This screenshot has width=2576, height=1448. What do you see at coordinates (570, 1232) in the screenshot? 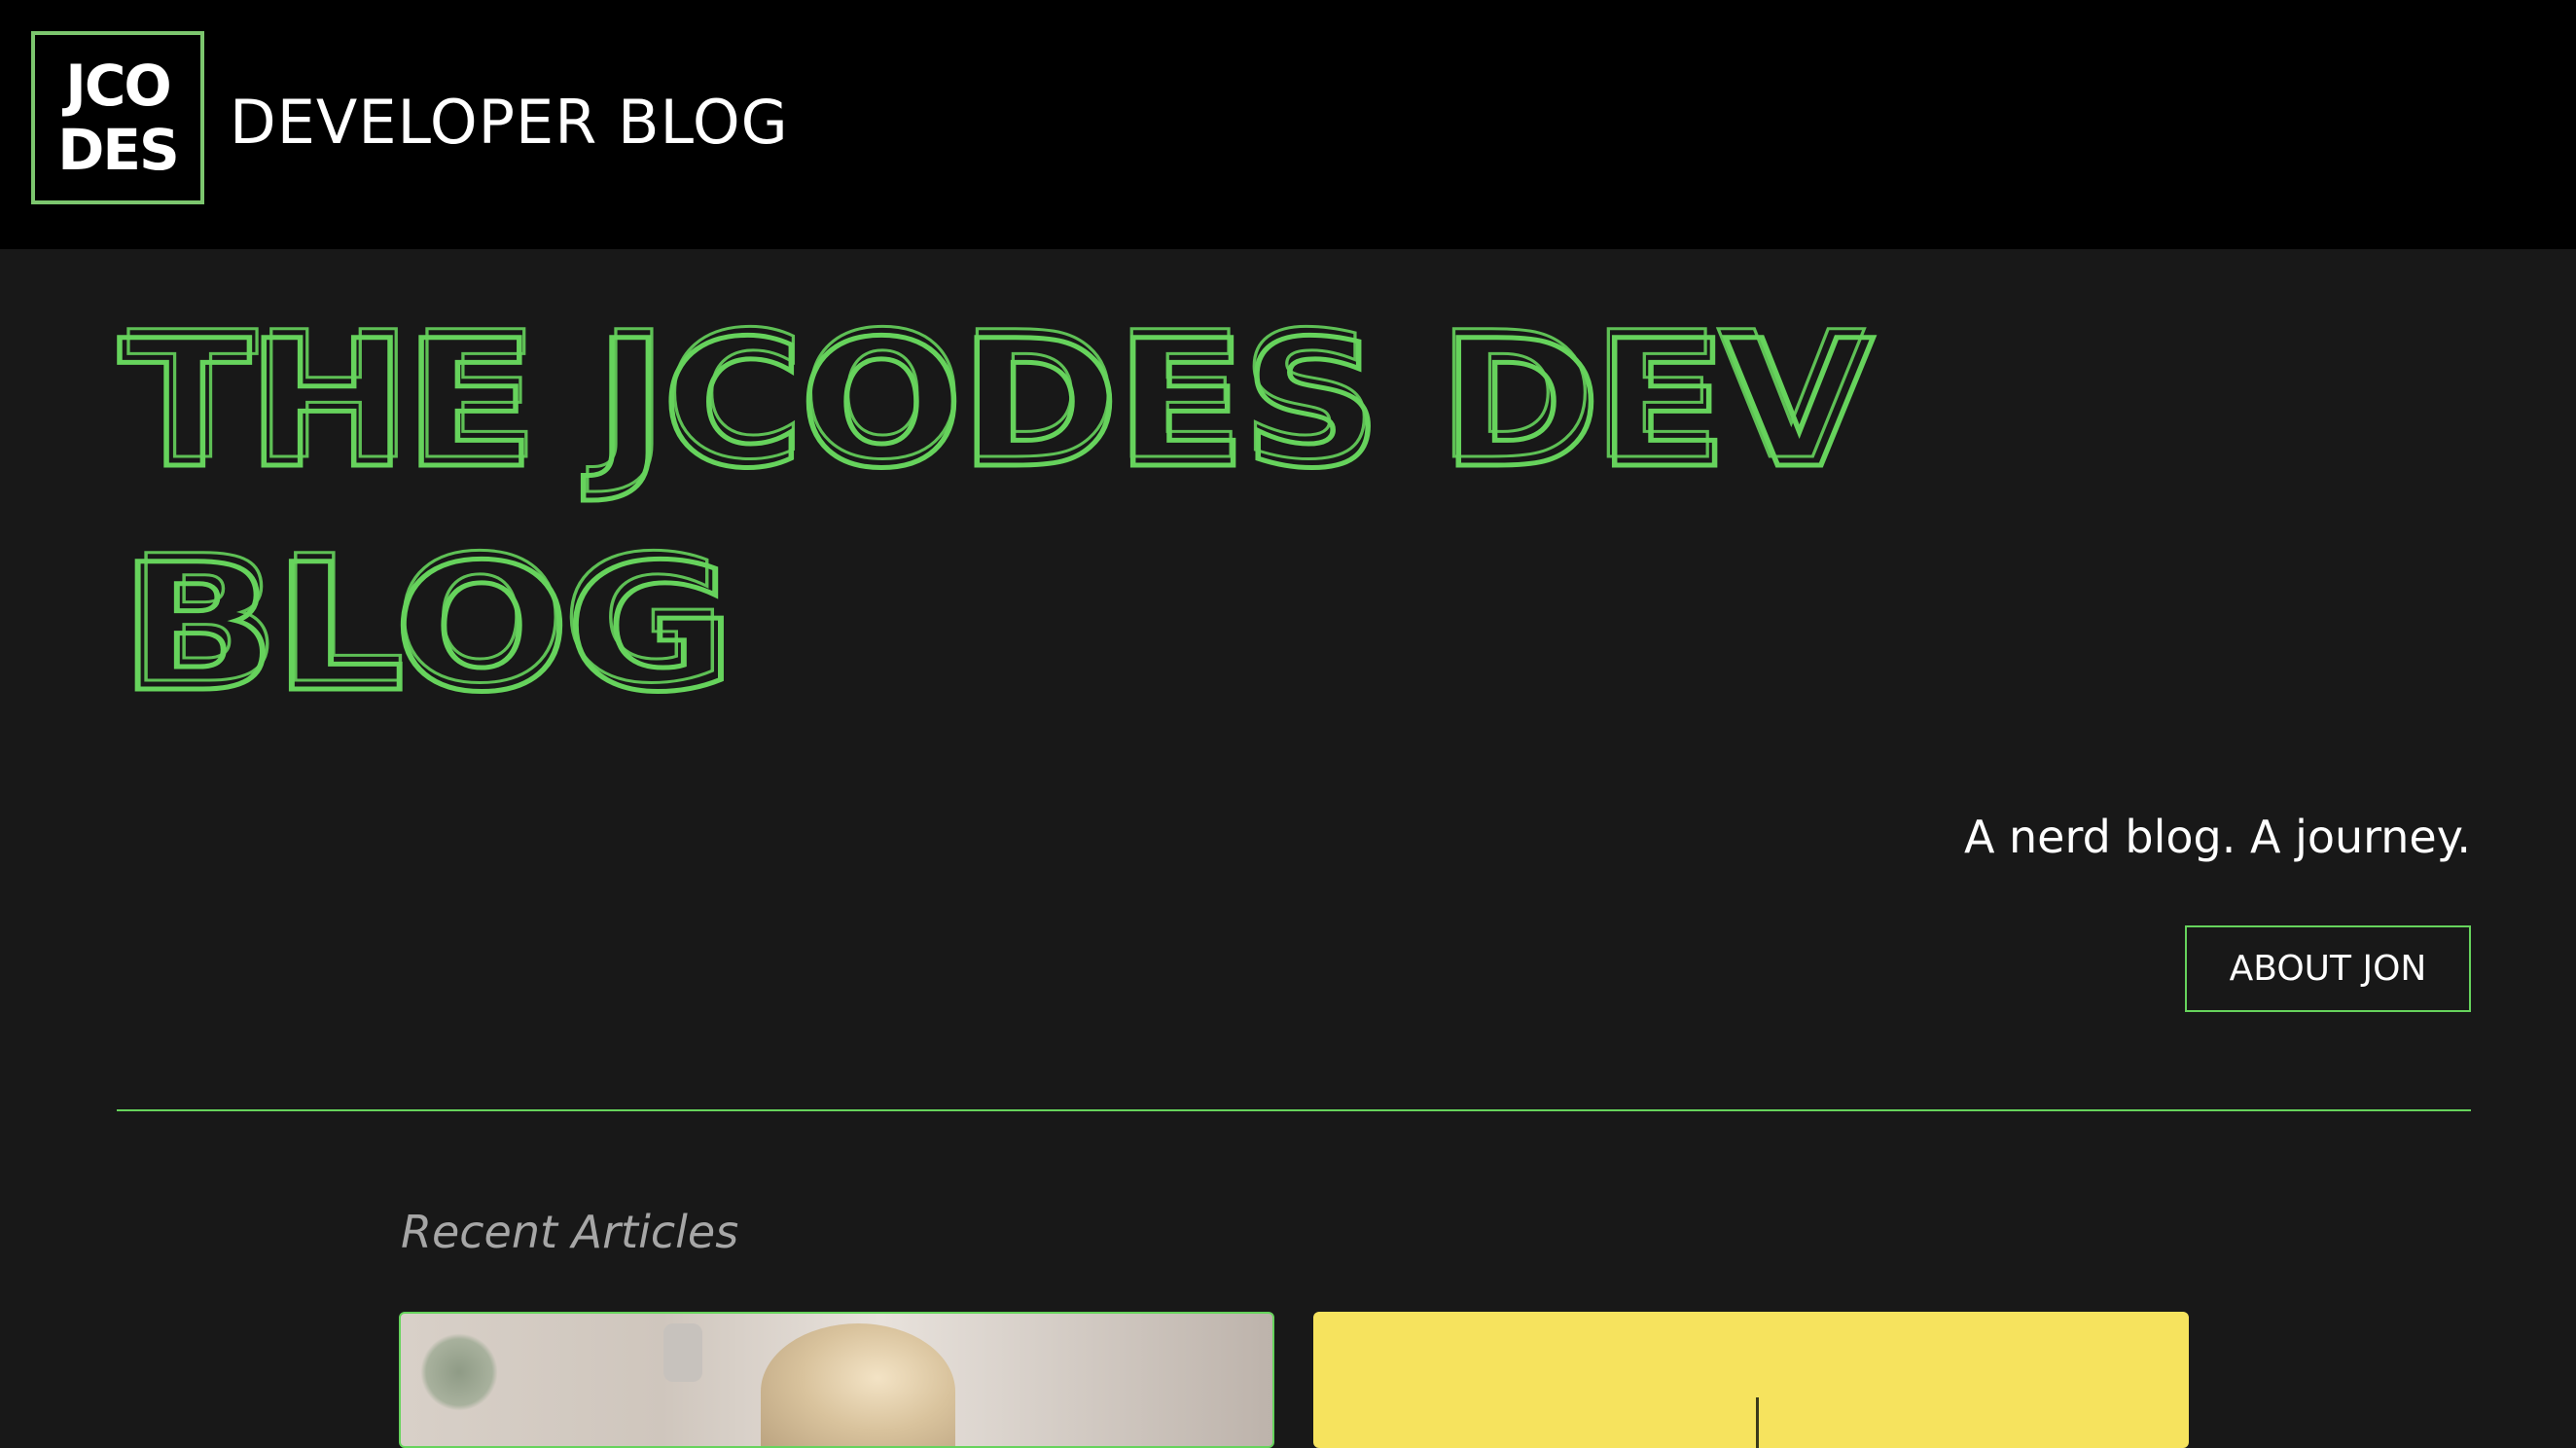
I see `recent-articles-heading: Recent Articles` at bounding box center [570, 1232].